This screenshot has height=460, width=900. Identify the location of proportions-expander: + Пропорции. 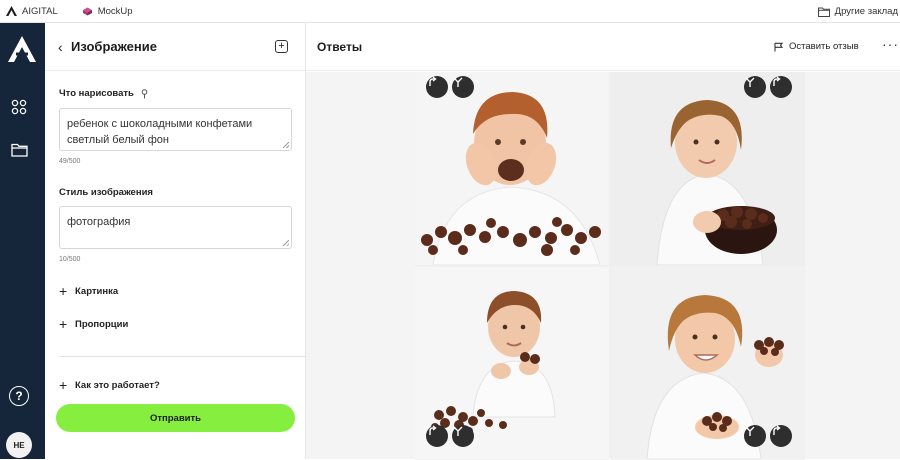
(93, 324).